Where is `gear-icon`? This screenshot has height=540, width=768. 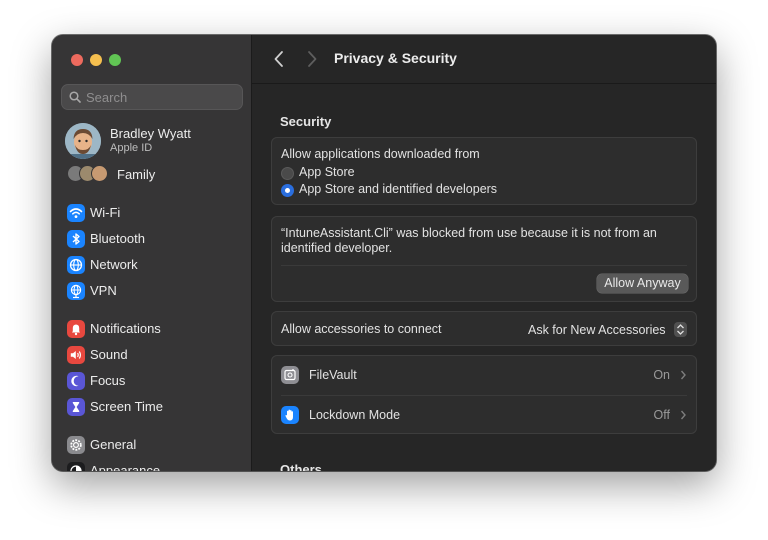
gear-icon is located at coordinates (76, 445).